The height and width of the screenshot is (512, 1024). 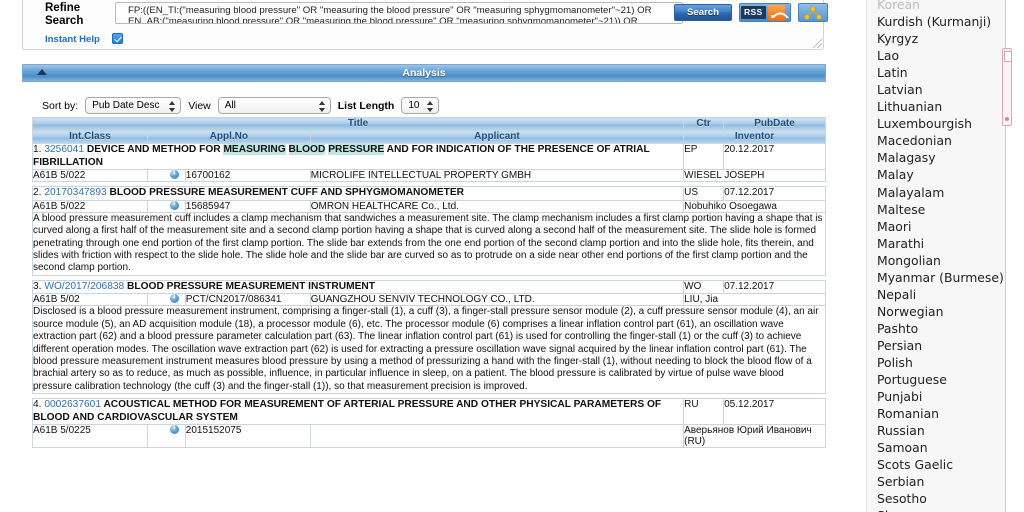 What do you see at coordinates (941, 277) in the screenshot?
I see `language-item: Myanmar (Burmese)` at bounding box center [941, 277].